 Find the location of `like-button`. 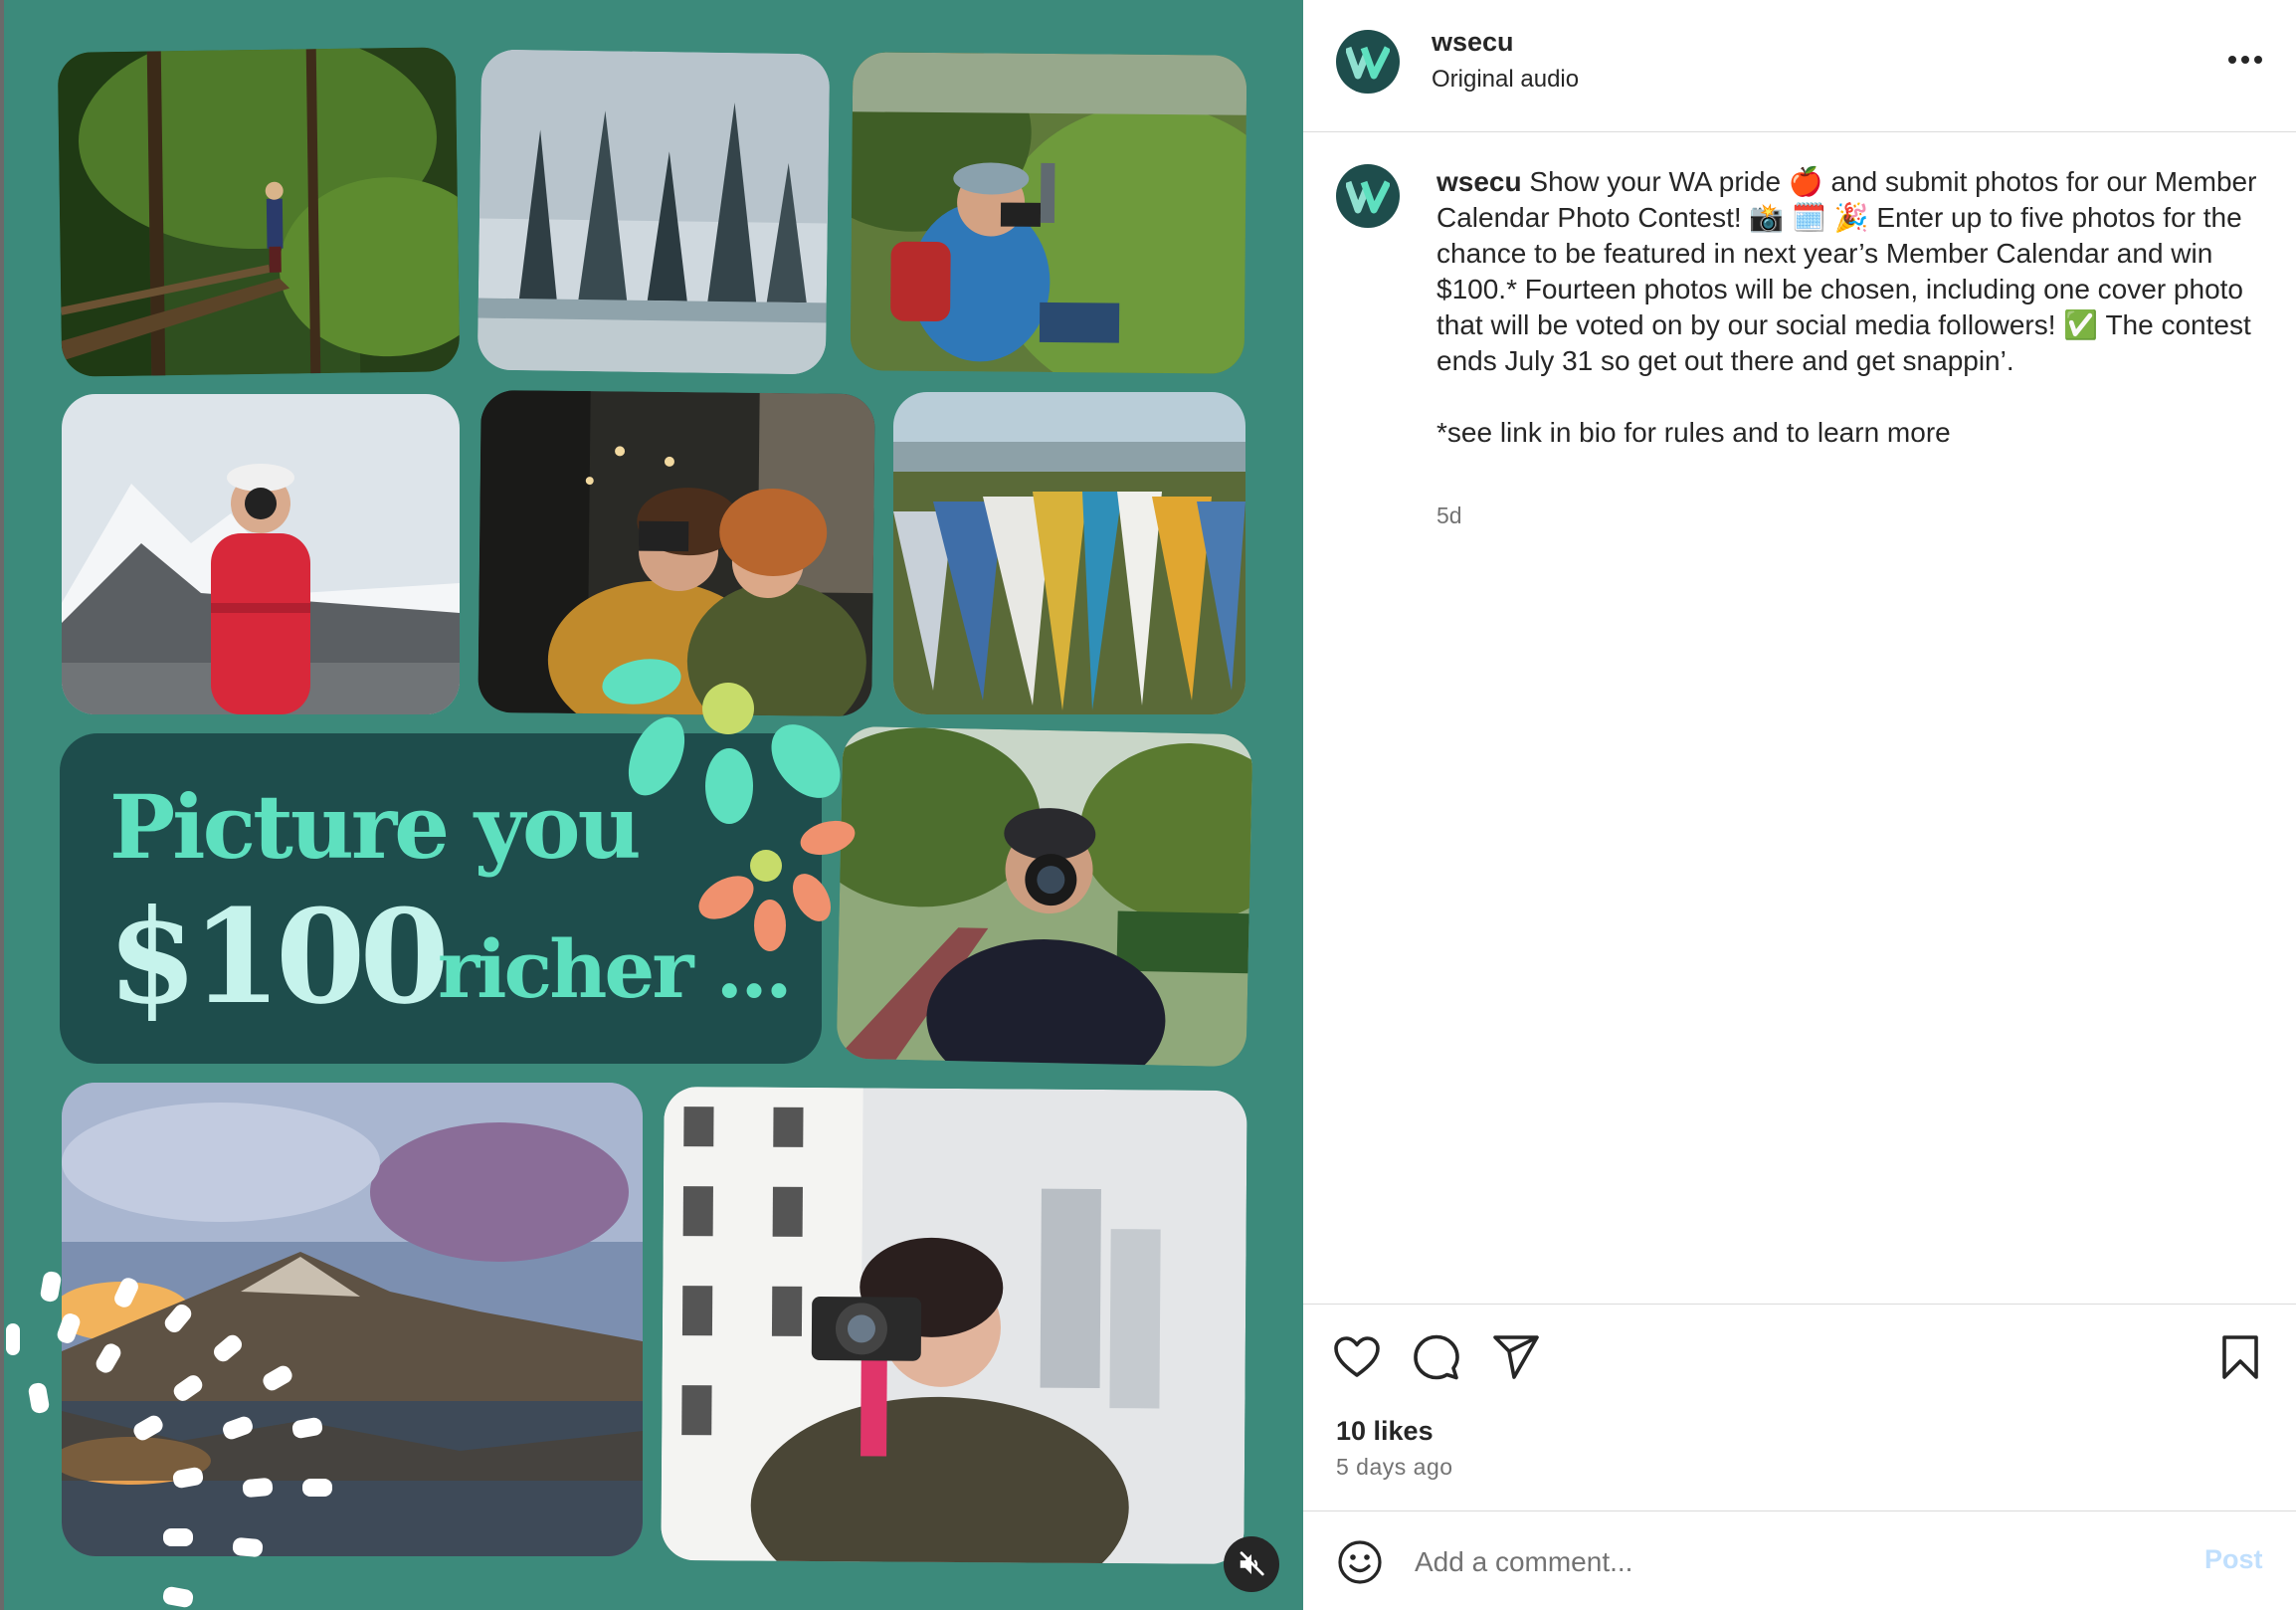

like-button is located at coordinates (1357, 1357).